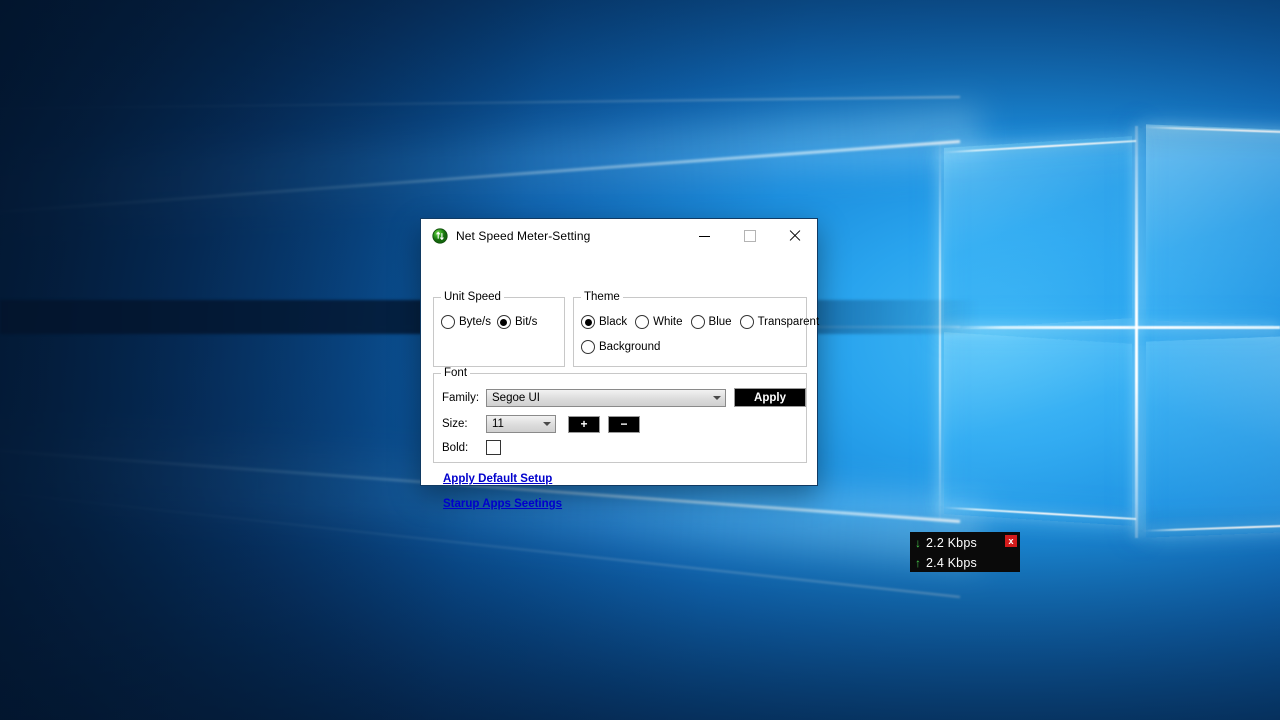 The height and width of the screenshot is (720, 1280). What do you see at coordinates (619, 236) in the screenshot?
I see `window-titlebar: Net Speed Meter-Setting` at bounding box center [619, 236].